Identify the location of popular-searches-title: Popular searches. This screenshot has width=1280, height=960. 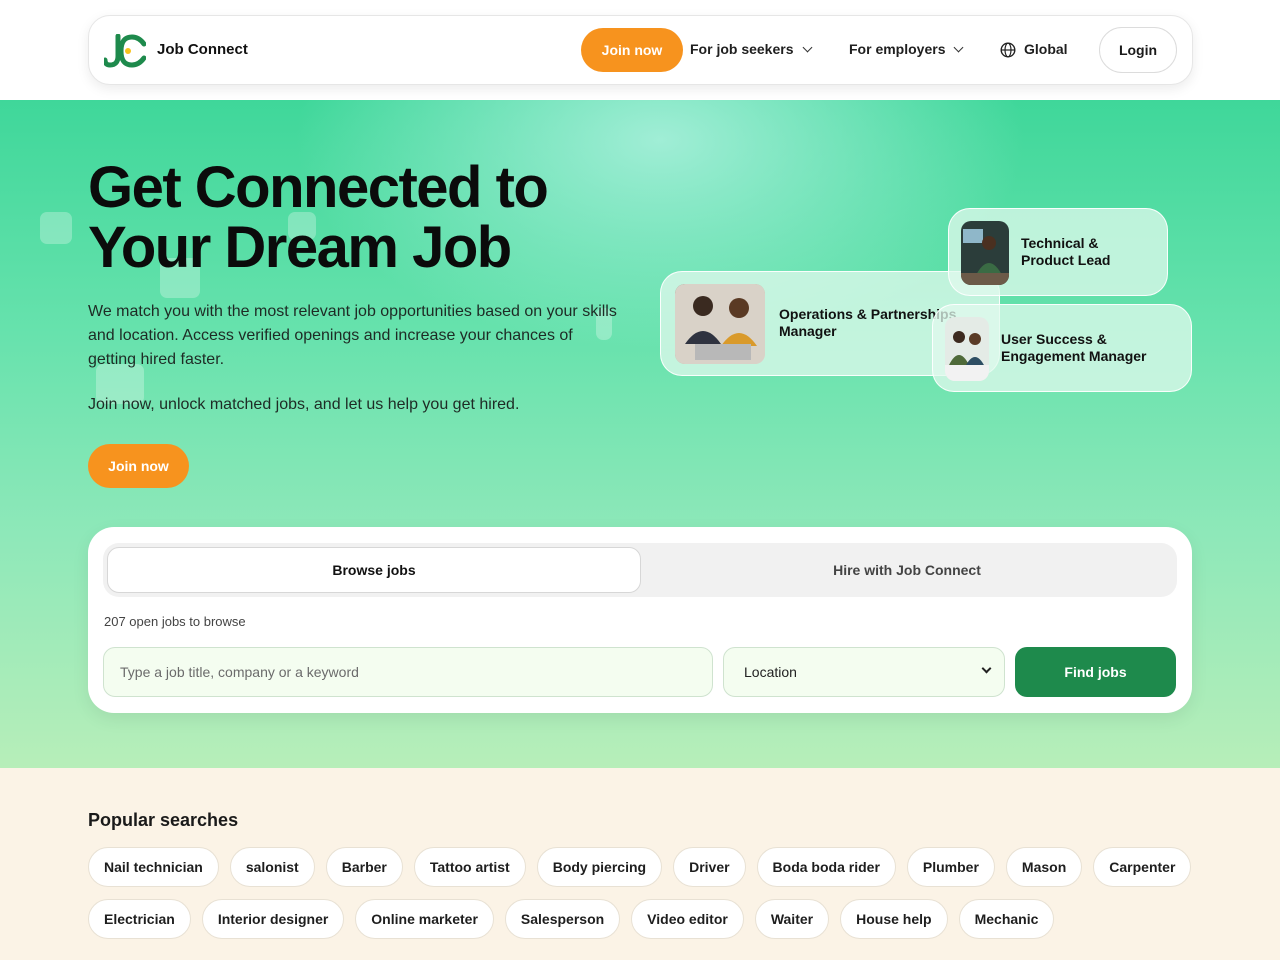
(163, 820).